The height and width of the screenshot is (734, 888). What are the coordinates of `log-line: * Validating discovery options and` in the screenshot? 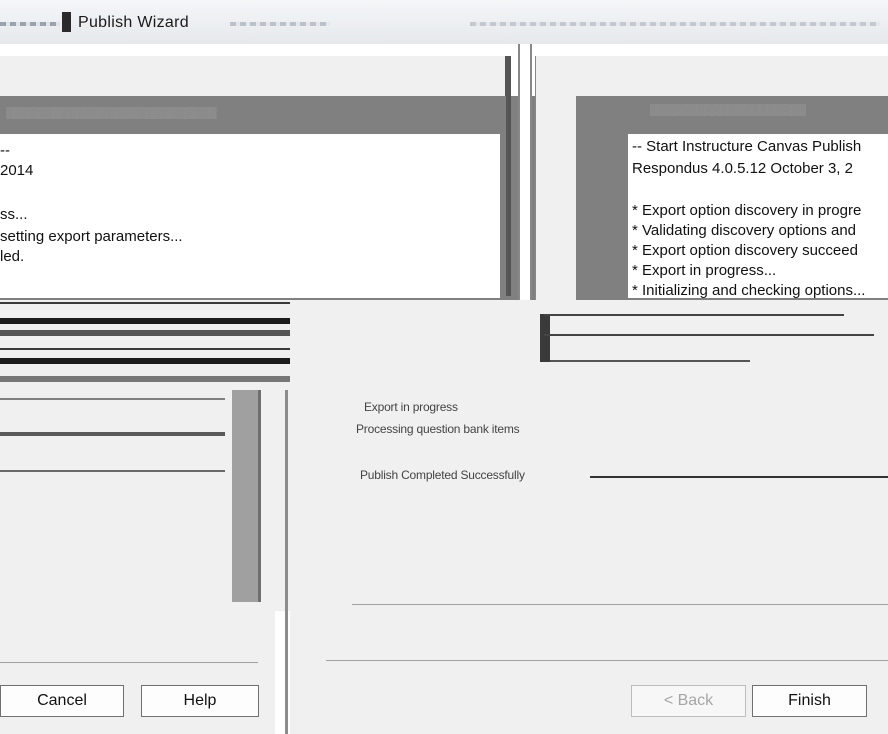 It's located at (744, 230).